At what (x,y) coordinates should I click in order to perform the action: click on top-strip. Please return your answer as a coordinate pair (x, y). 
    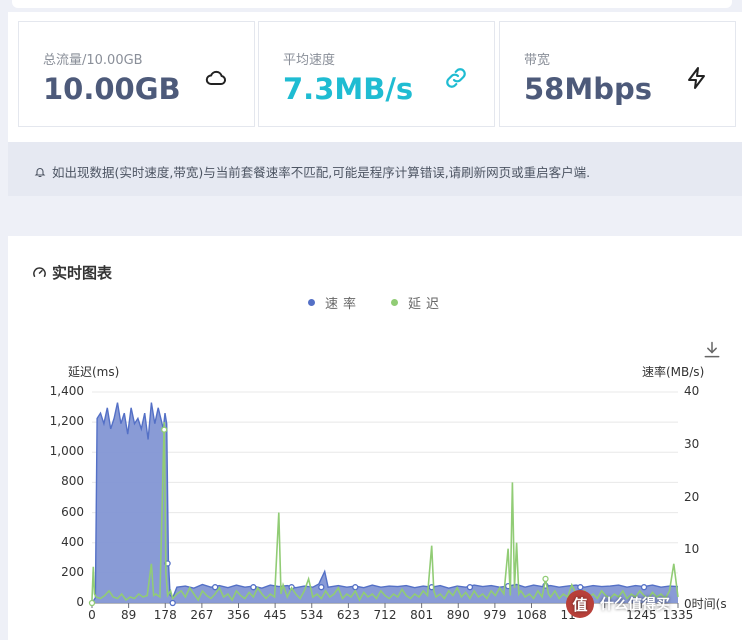
    Looking at the image, I should click on (371, 6).